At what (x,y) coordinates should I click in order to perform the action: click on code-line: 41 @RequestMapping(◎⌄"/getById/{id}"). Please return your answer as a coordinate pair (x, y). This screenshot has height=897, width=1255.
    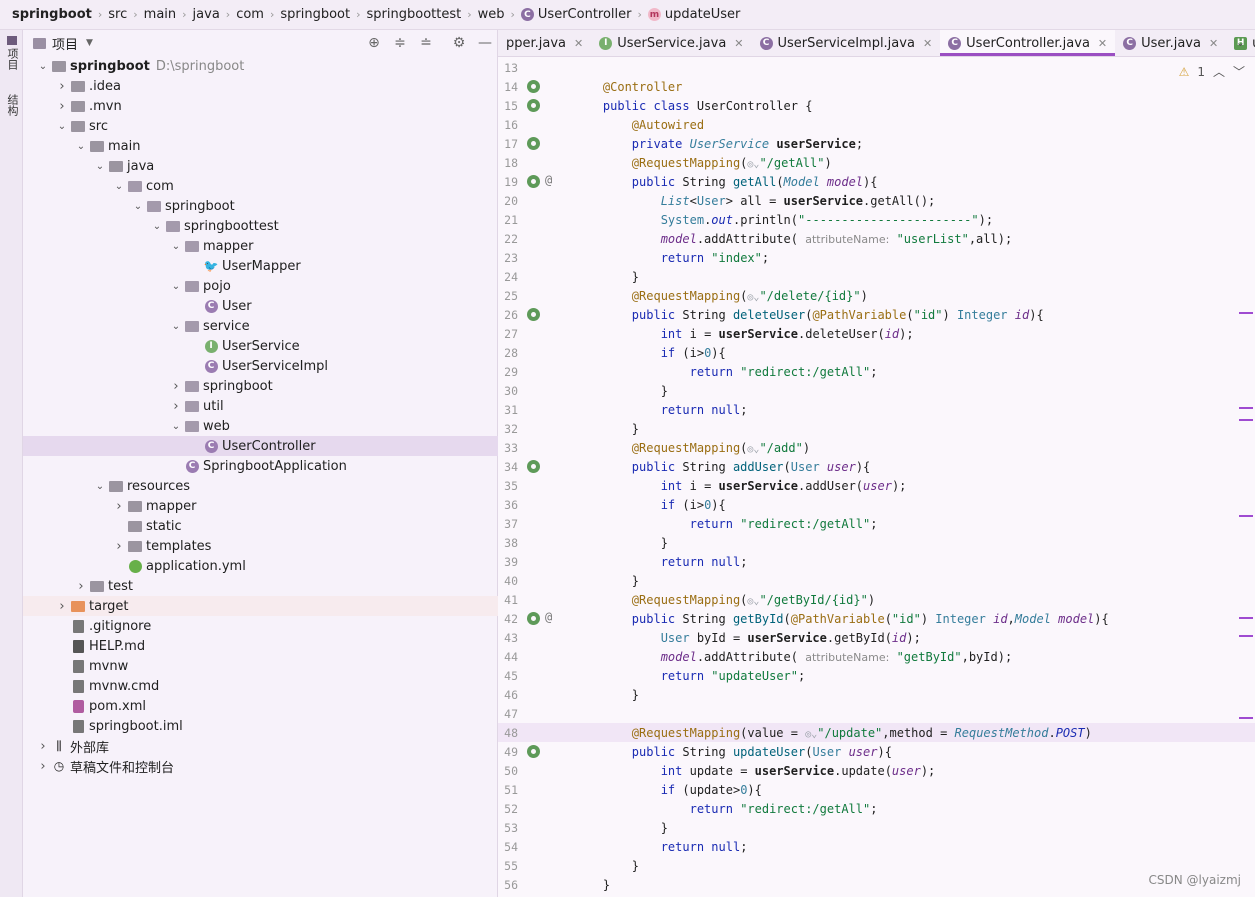
    Looking at the image, I should click on (876, 599).